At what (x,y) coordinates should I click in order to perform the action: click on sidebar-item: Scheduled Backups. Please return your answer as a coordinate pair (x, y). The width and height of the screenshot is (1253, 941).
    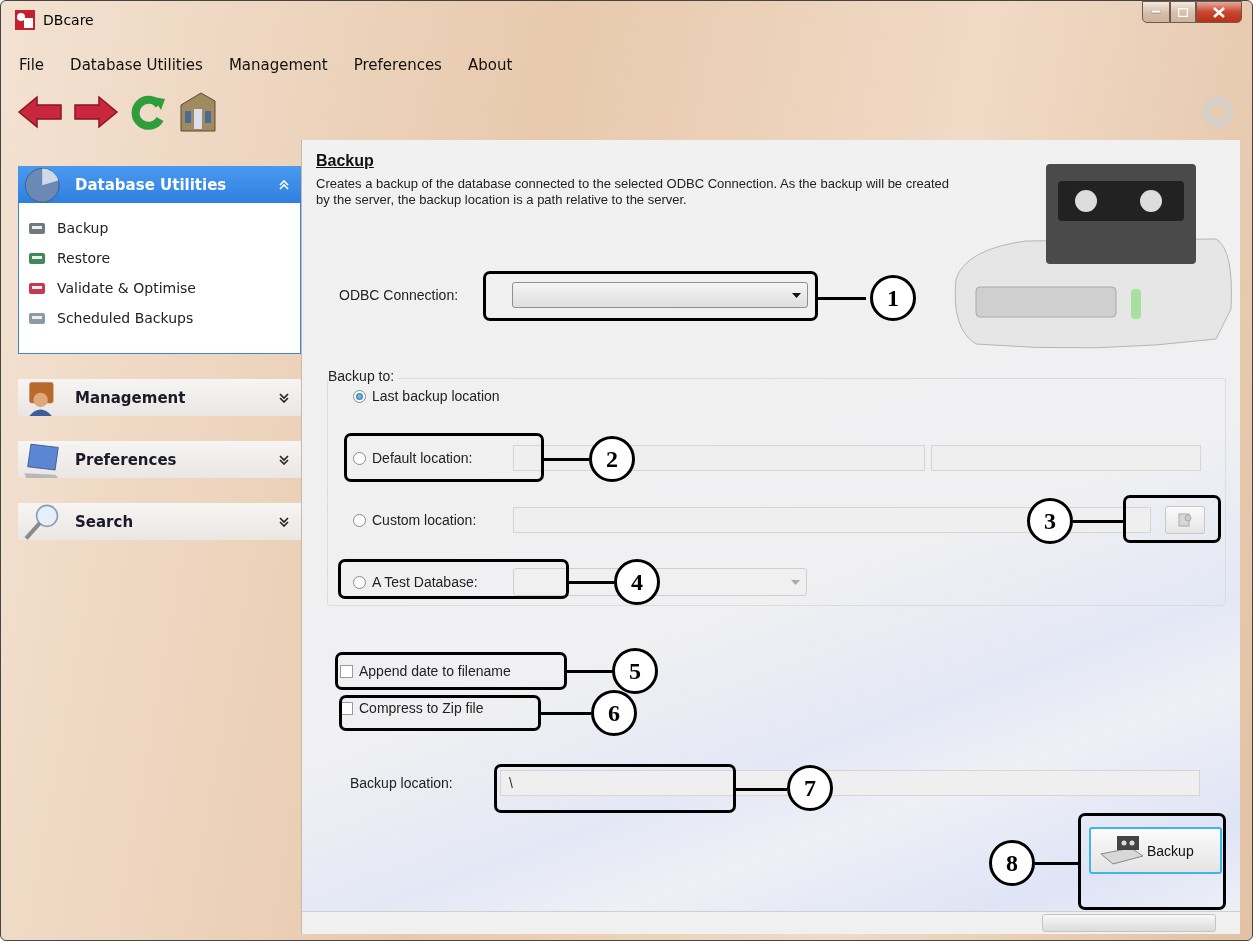
    Looking at the image, I should click on (125, 318).